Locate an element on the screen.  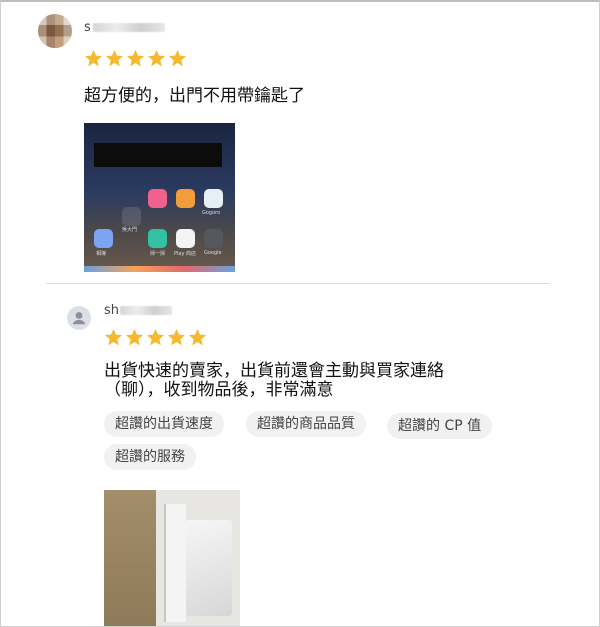
reviewer-name-text: sh is located at coordinates (112, 310).